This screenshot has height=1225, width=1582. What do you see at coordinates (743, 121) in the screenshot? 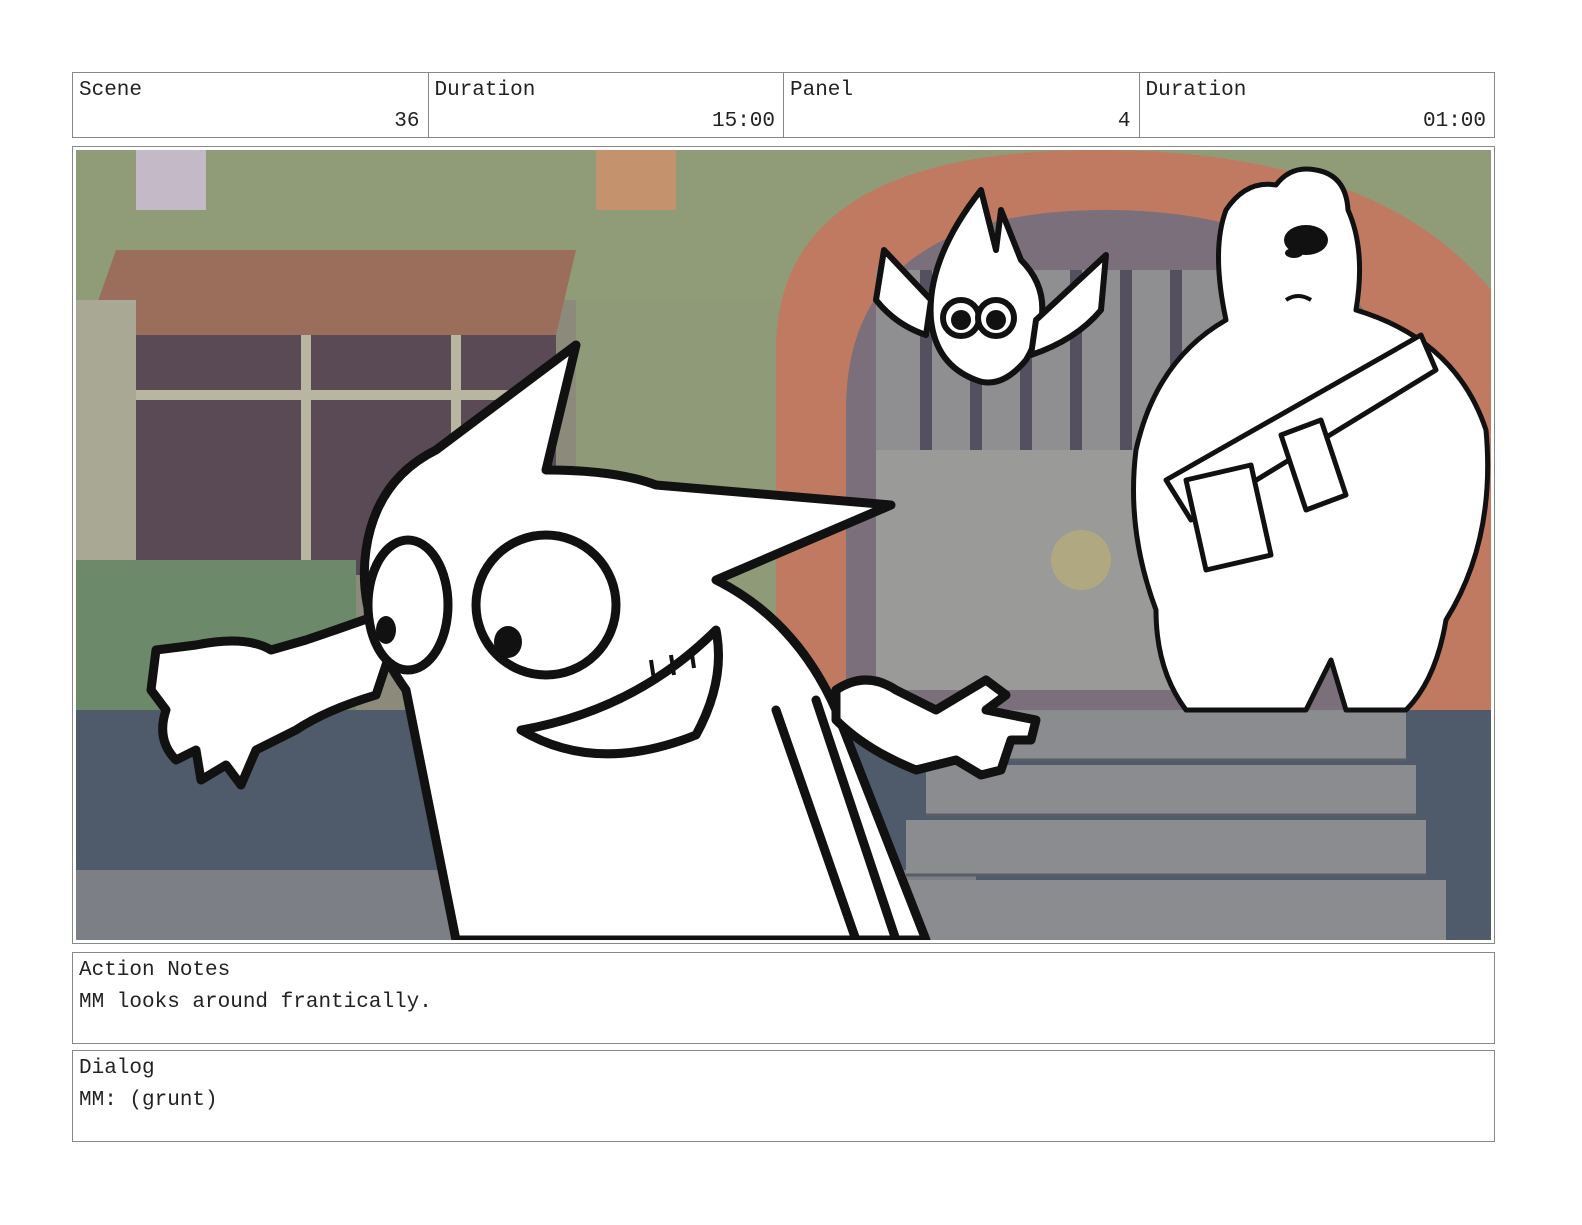
I see `scene-duration-value: 15:00` at bounding box center [743, 121].